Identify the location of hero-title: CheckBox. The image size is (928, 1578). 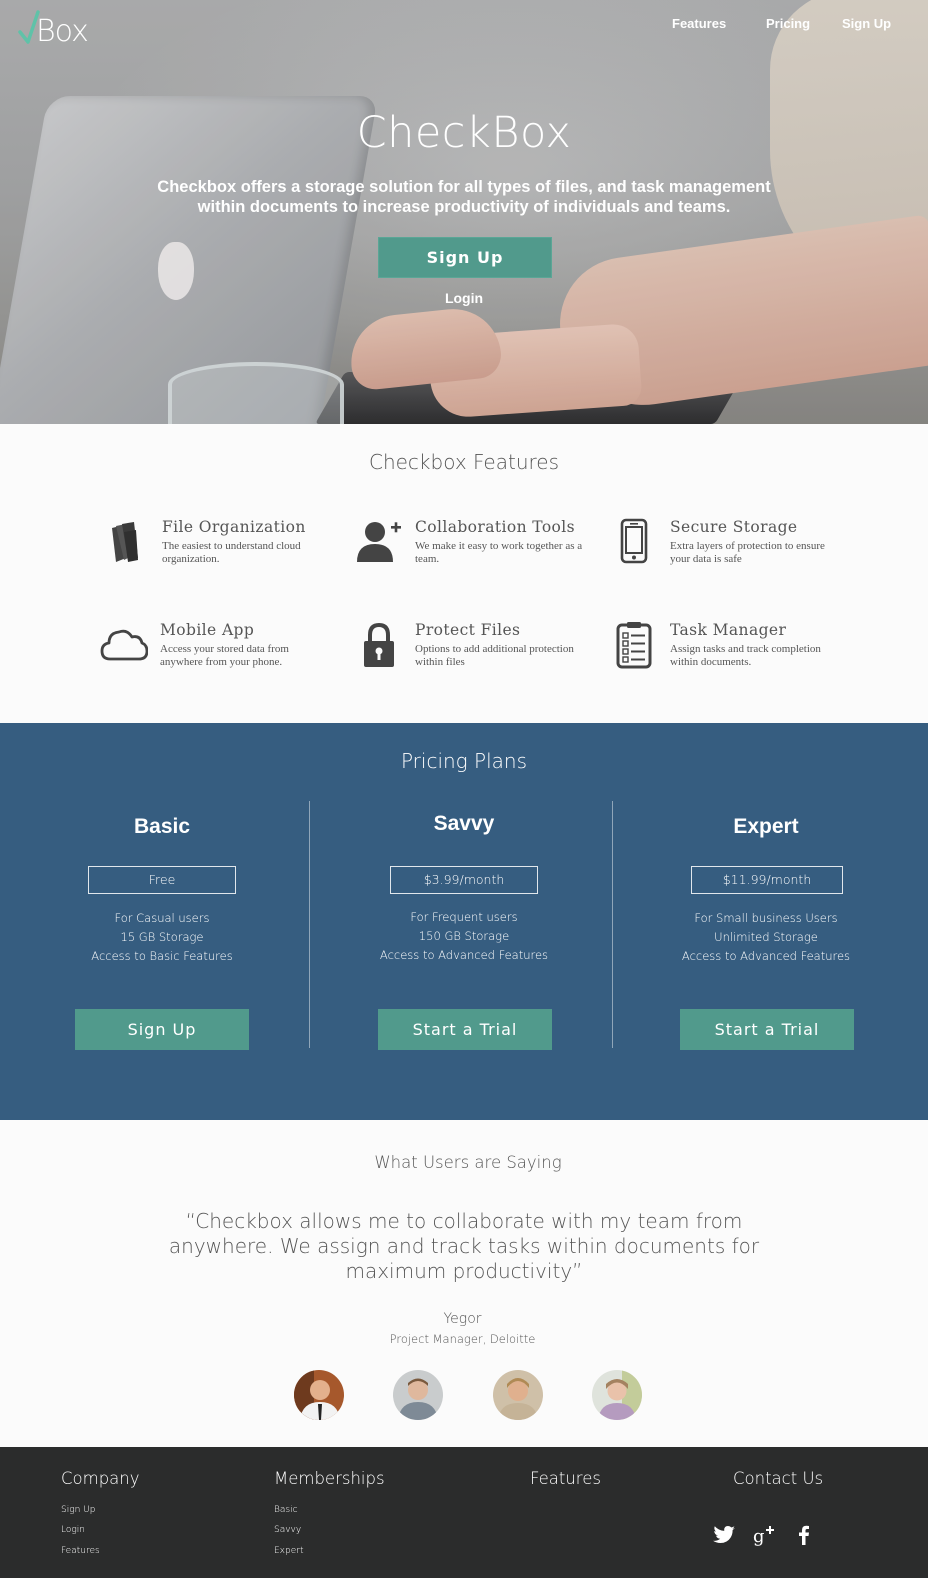
(464, 133).